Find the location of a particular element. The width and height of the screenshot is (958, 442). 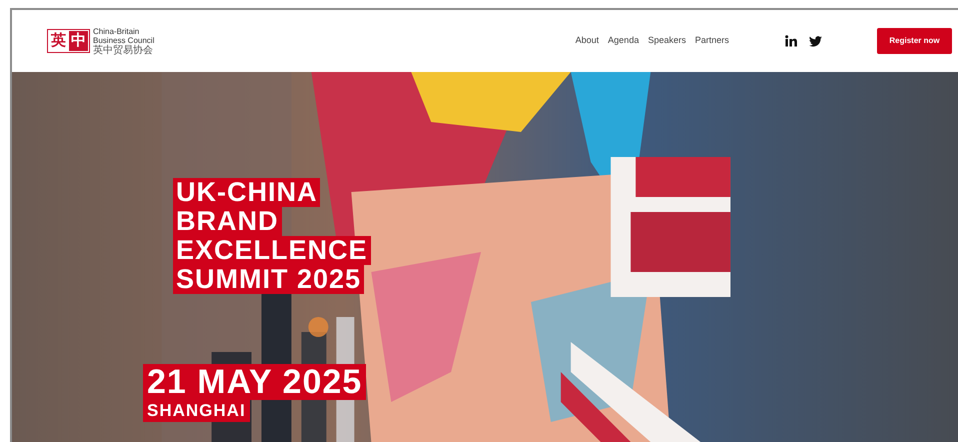

nav-link: About is located at coordinates (587, 41).